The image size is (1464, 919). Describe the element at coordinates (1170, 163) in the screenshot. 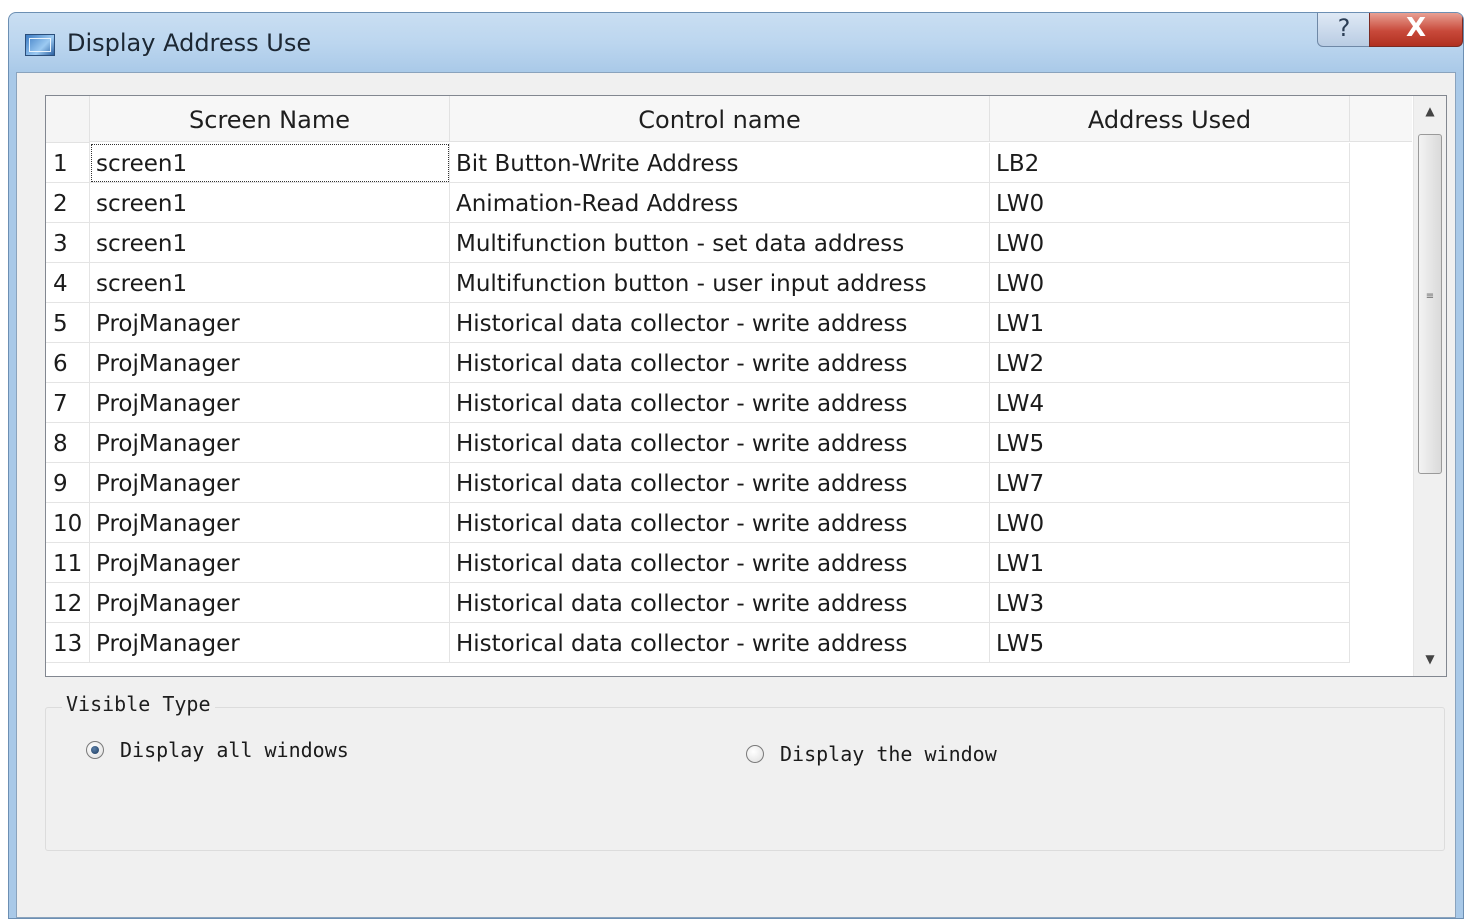

I see `cell-address-used: LB2` at that location.